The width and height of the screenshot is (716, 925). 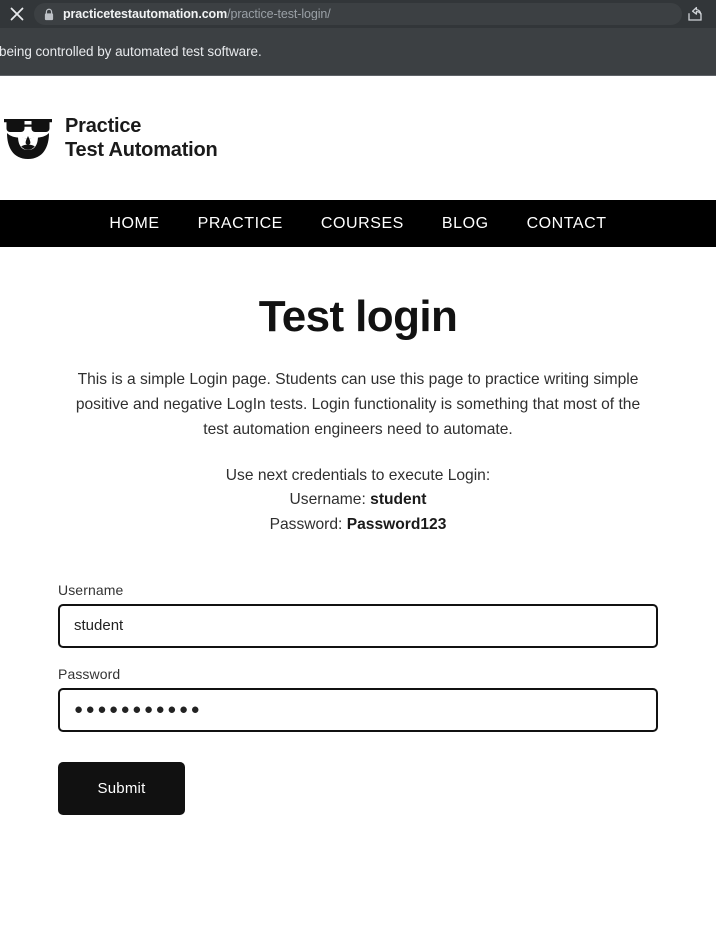 What do you see at coordinates (49, 14) in the screenshot?
I see `lock-icon` at bounding box center [49, 14].